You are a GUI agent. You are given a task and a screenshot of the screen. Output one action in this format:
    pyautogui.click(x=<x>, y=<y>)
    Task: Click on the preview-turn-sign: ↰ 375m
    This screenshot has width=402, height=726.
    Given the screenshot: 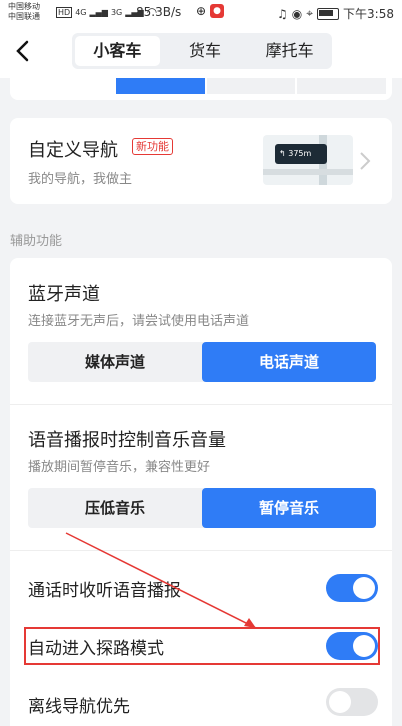 What is the action you would take?
    pyautogui.click(x=301, y=154)
    